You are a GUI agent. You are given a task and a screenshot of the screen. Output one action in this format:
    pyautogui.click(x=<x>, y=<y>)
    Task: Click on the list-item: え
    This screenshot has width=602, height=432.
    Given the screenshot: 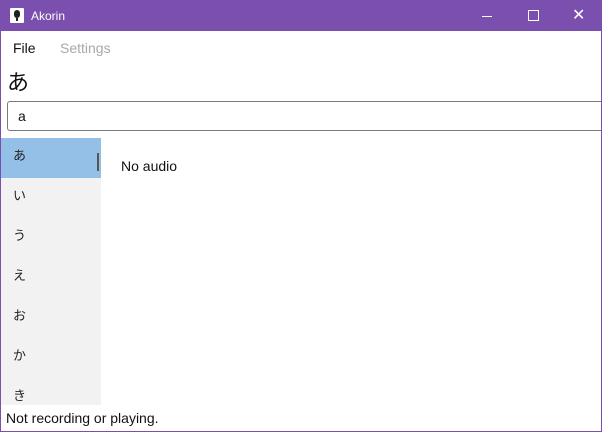 What is the action you would take?
    pyautogui.click(x=51, y=278)
    